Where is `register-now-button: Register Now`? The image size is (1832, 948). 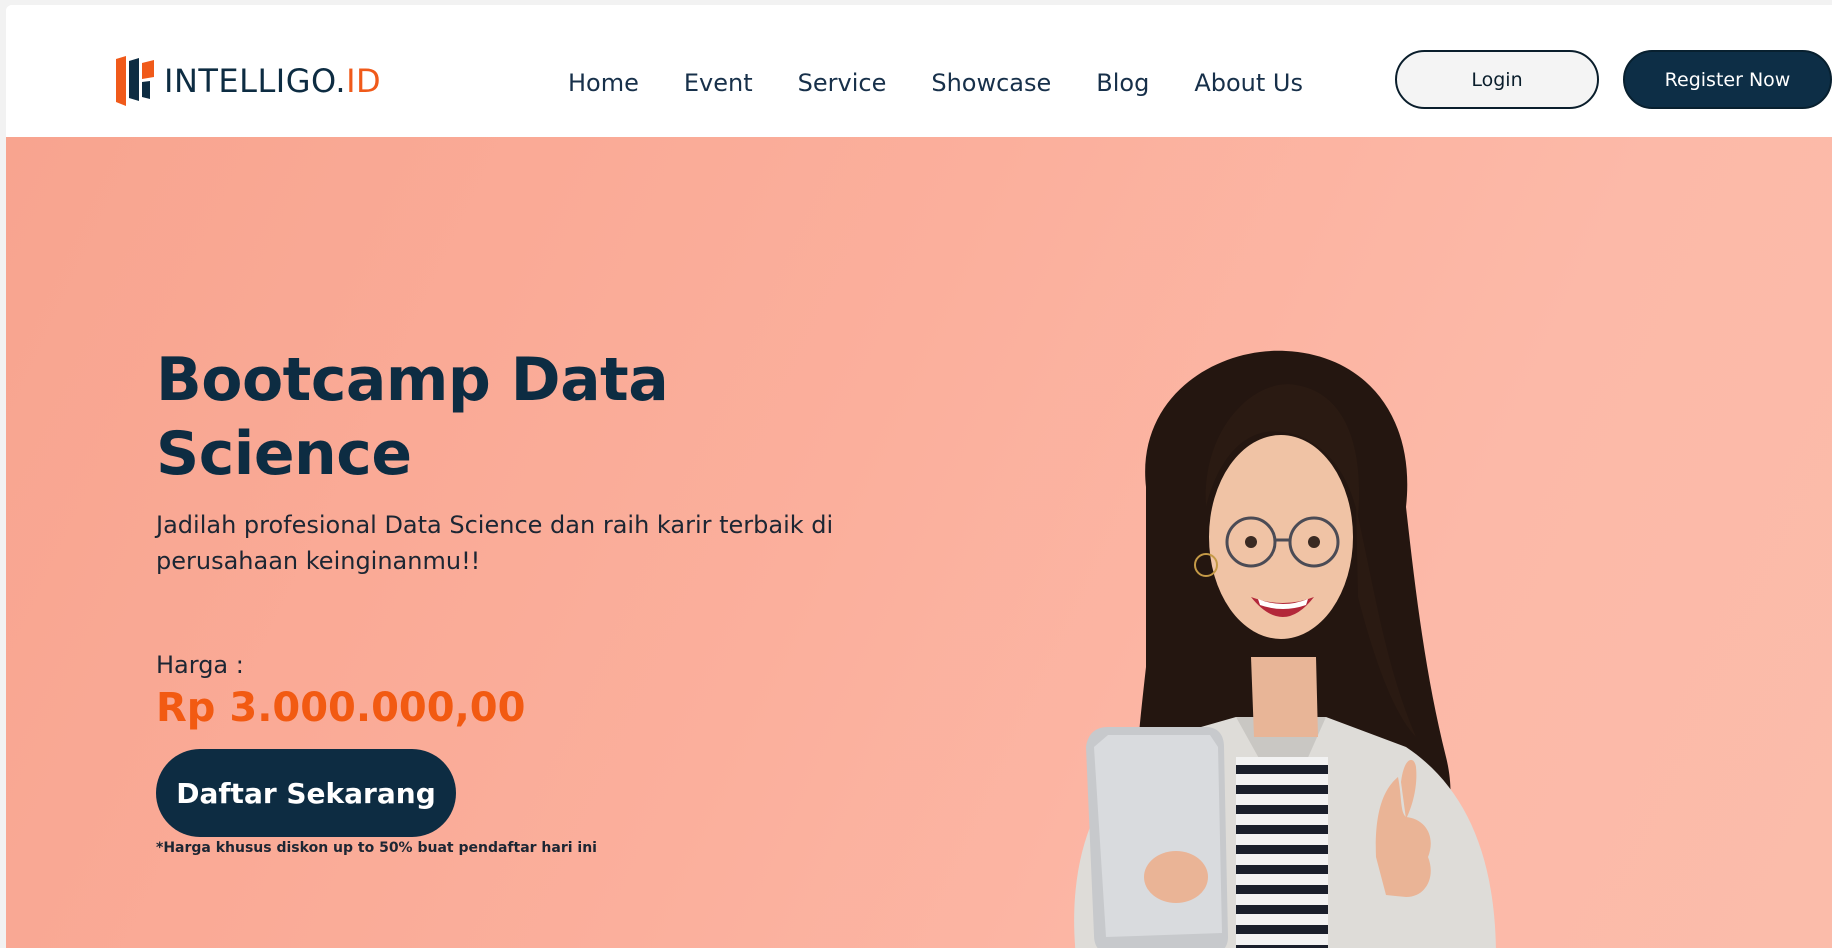
register-now-button: Register Now is located at coordinates (1727, 79).